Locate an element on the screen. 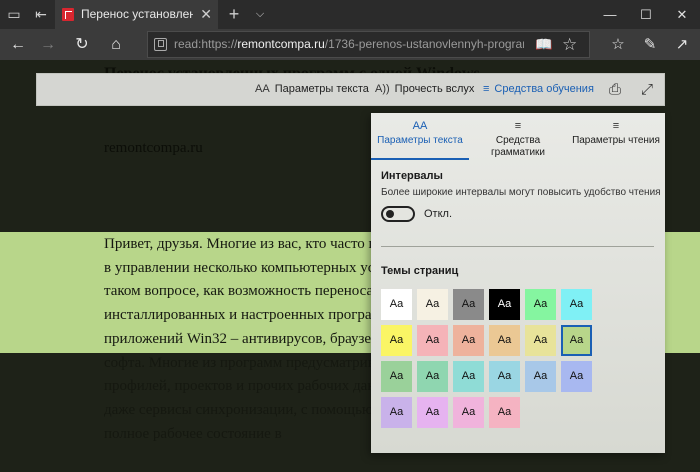 This screenshot has height=472, width=700. close-window-icon: ✕ is located at coordinates (682, 14).